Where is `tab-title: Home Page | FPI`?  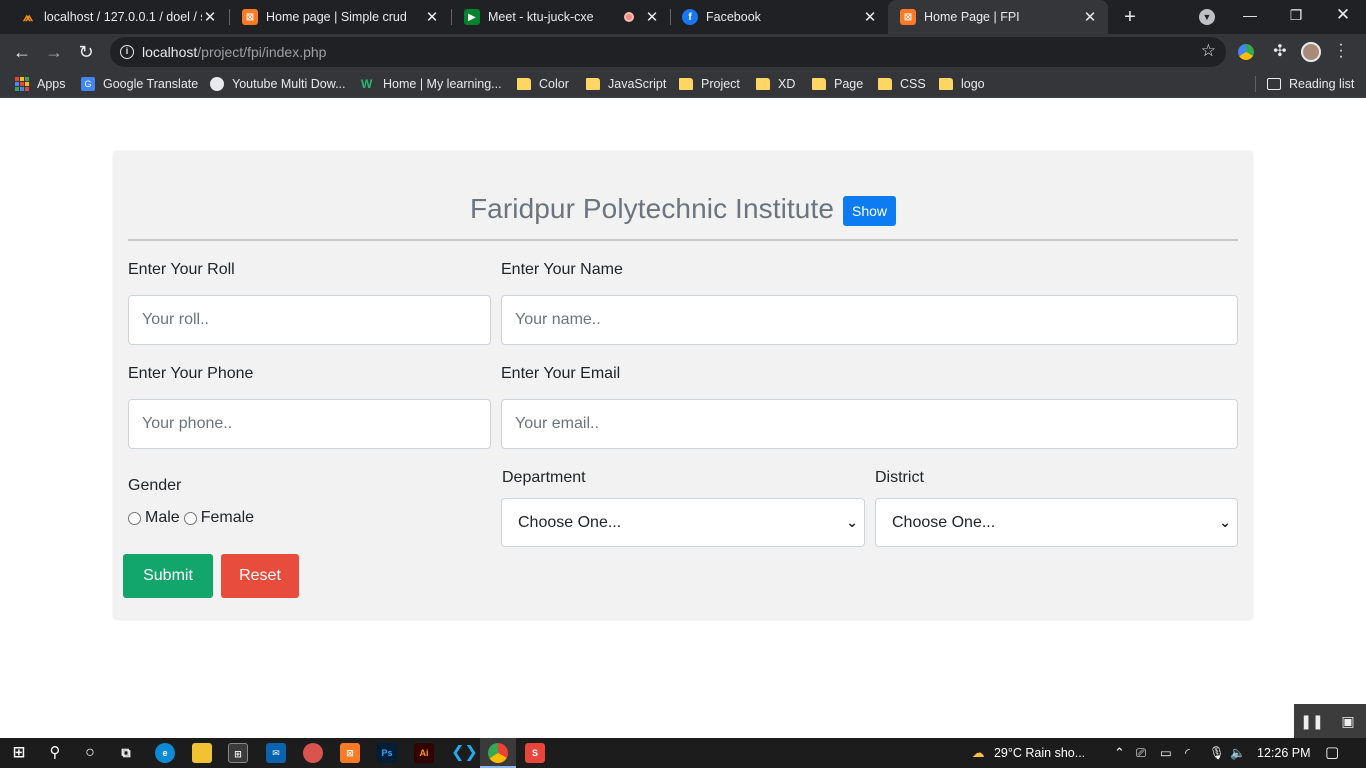
tab-title: Home Page | FPI is located at coordinates (972, 17).